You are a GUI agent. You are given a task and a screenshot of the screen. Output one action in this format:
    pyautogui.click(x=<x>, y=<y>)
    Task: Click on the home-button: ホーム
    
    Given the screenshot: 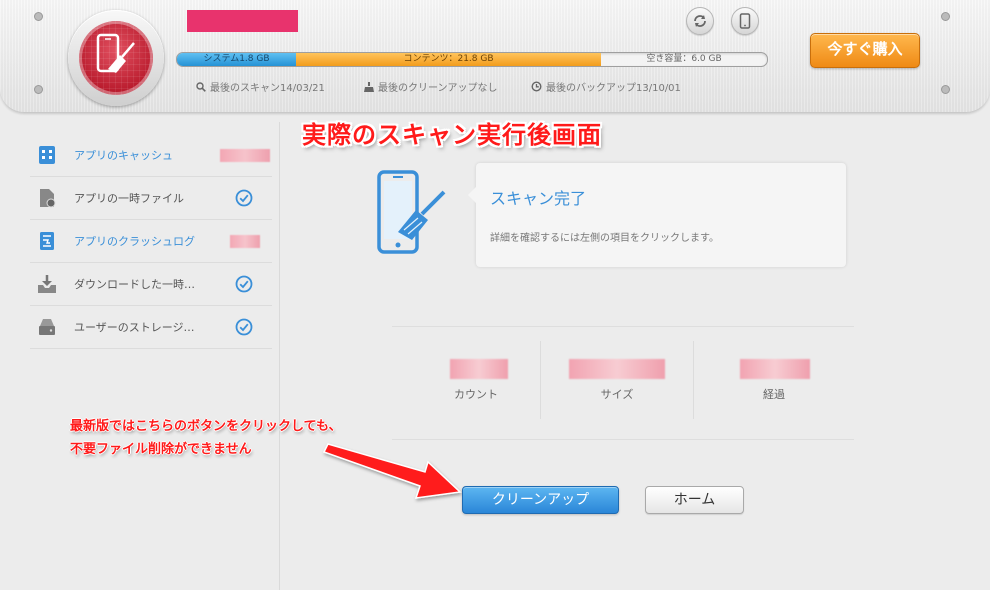 What is the action you would take?
    pyautogui.click(x=694, y=500)
    